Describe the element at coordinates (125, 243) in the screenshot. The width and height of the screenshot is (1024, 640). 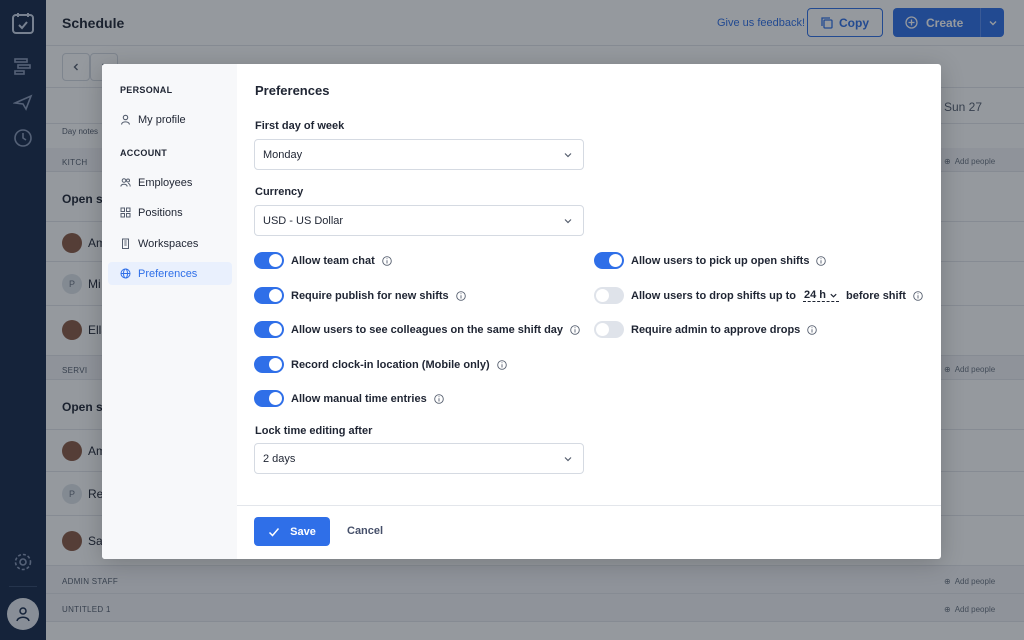
I see `building-icon` at that location.